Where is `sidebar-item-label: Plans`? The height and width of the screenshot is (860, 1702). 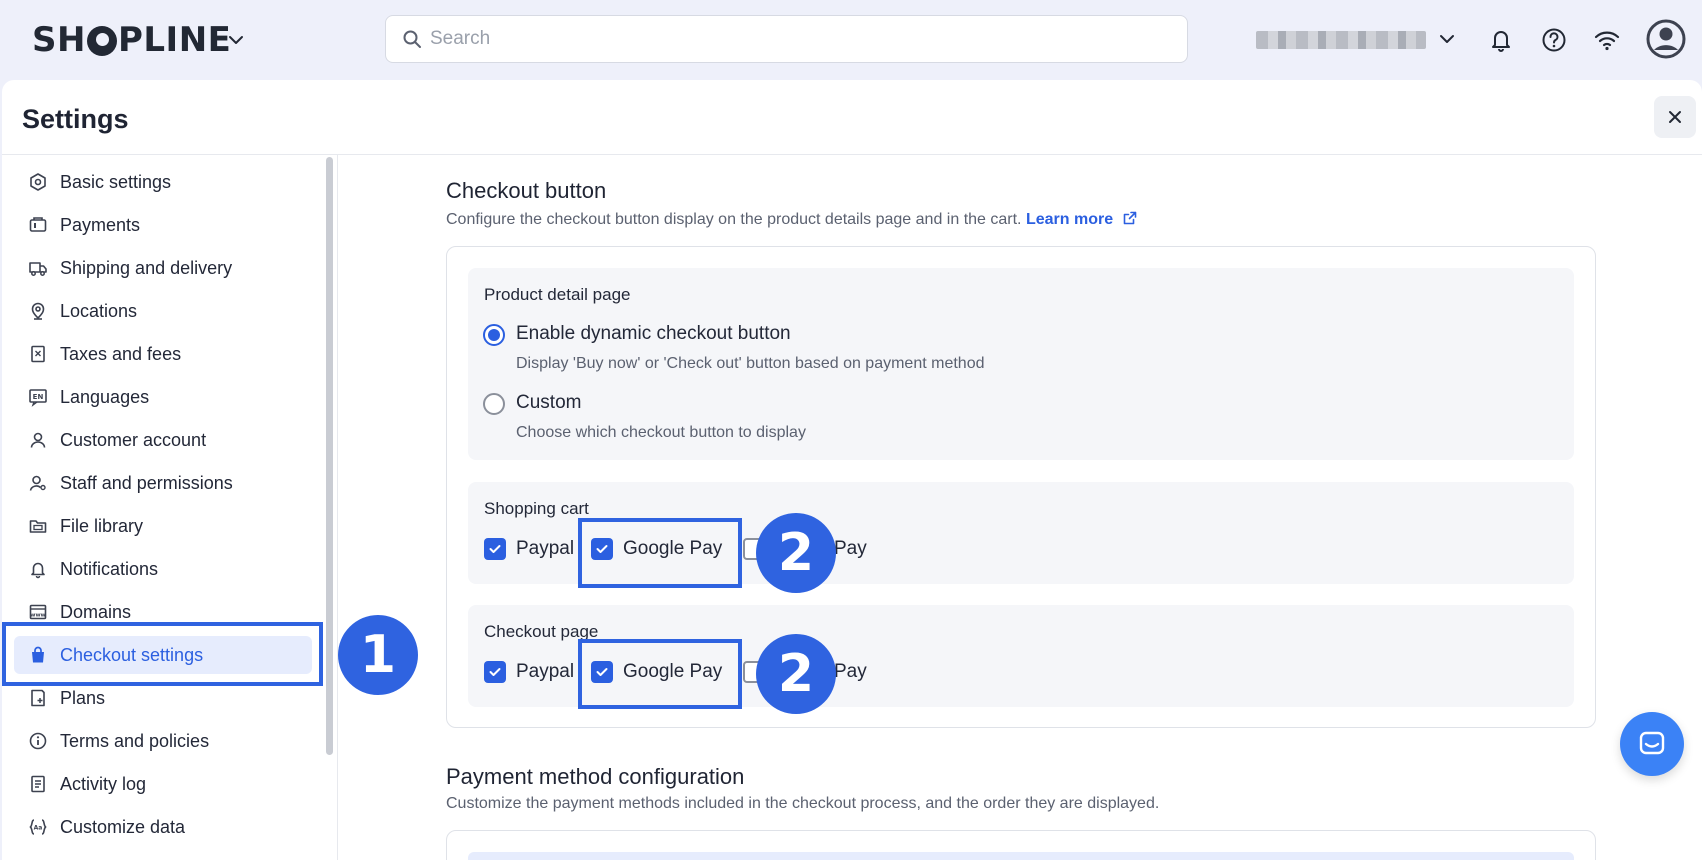 sidebar-item-label: Plans is located at coordinates (83, 697).